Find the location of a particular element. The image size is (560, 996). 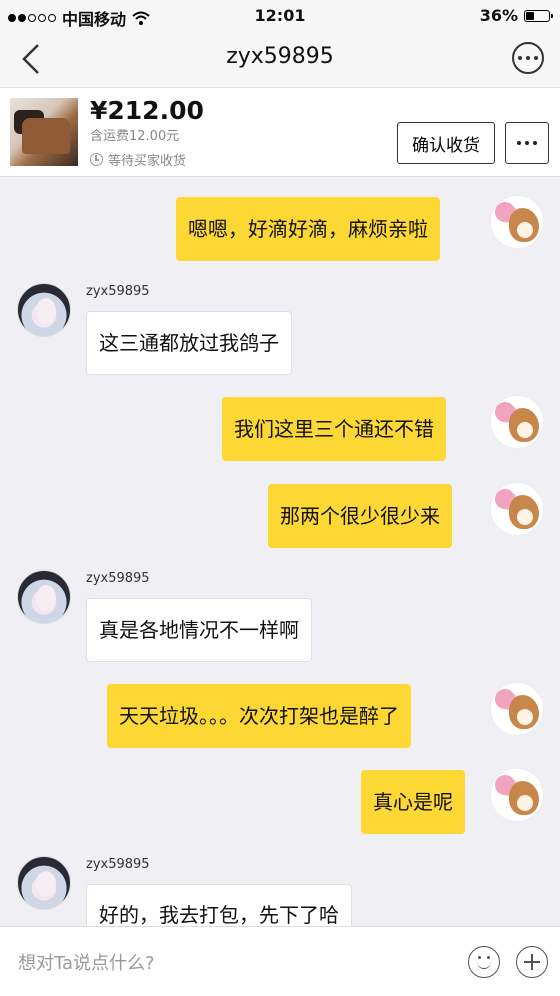

input-bar is located at coordinates (280, 961).